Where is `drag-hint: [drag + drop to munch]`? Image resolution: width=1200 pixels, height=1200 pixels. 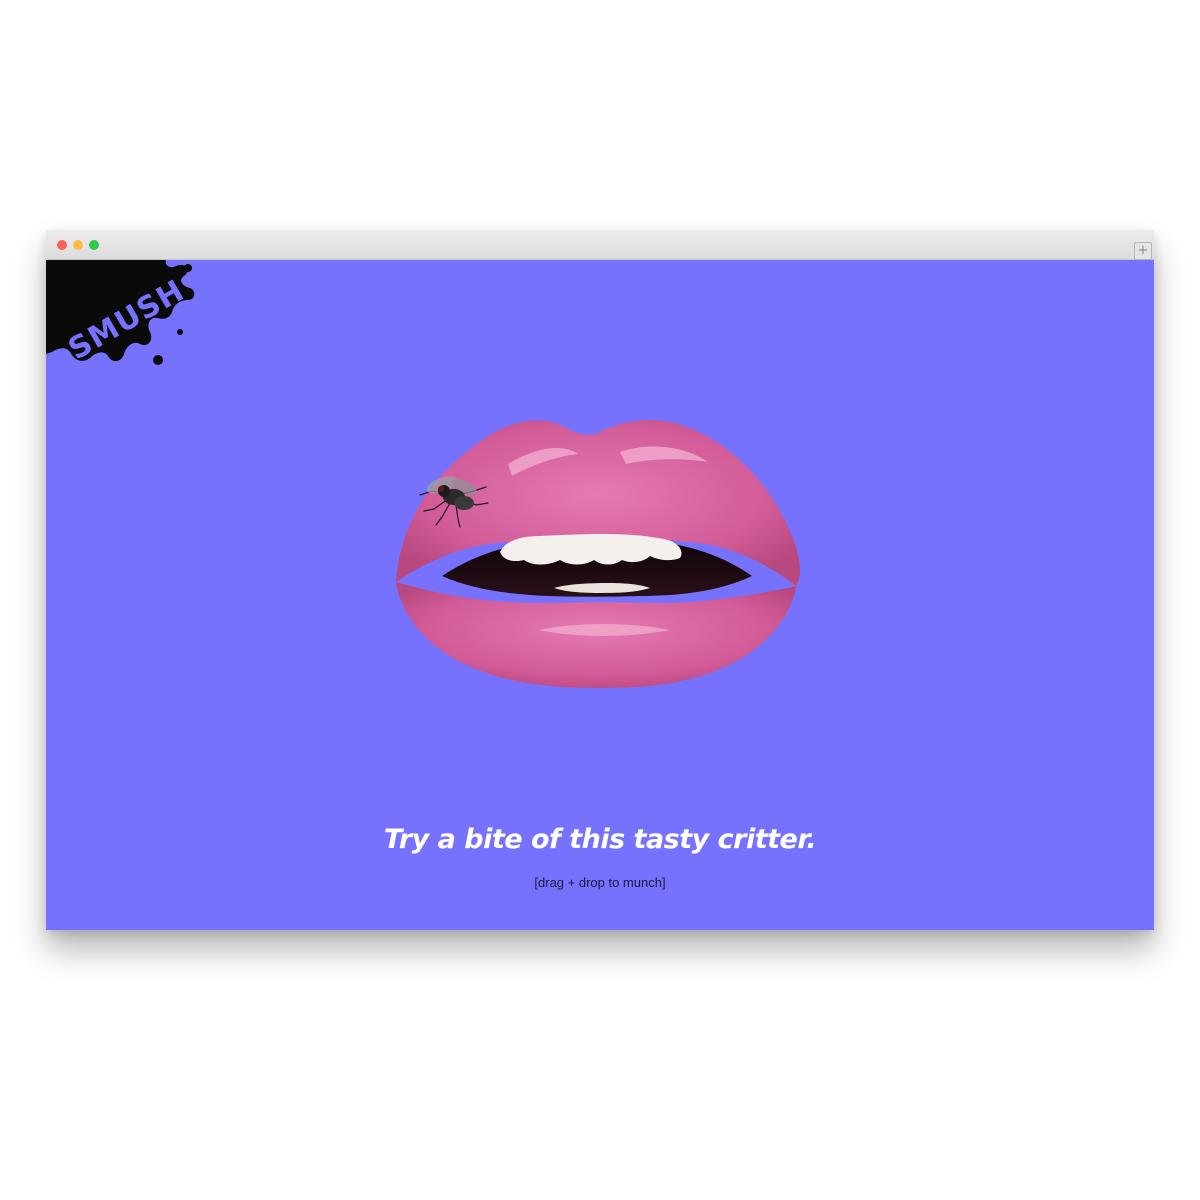 drag-hint: [drag + drop to munch] is located at coordinates (600, 882).